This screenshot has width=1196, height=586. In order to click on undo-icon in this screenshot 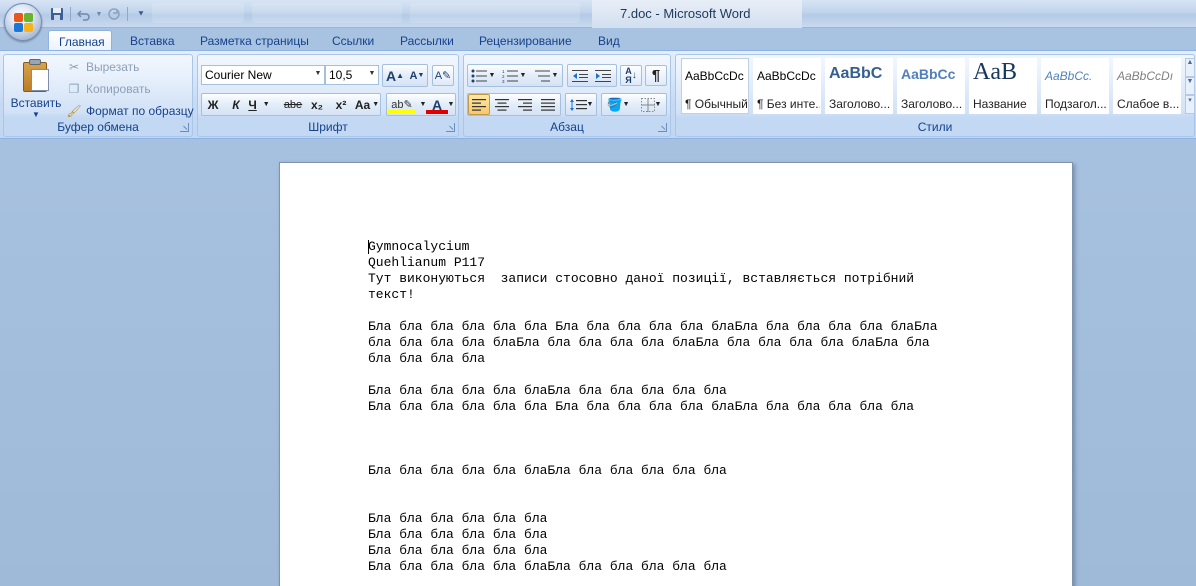, I will do `click(84, 14)`.